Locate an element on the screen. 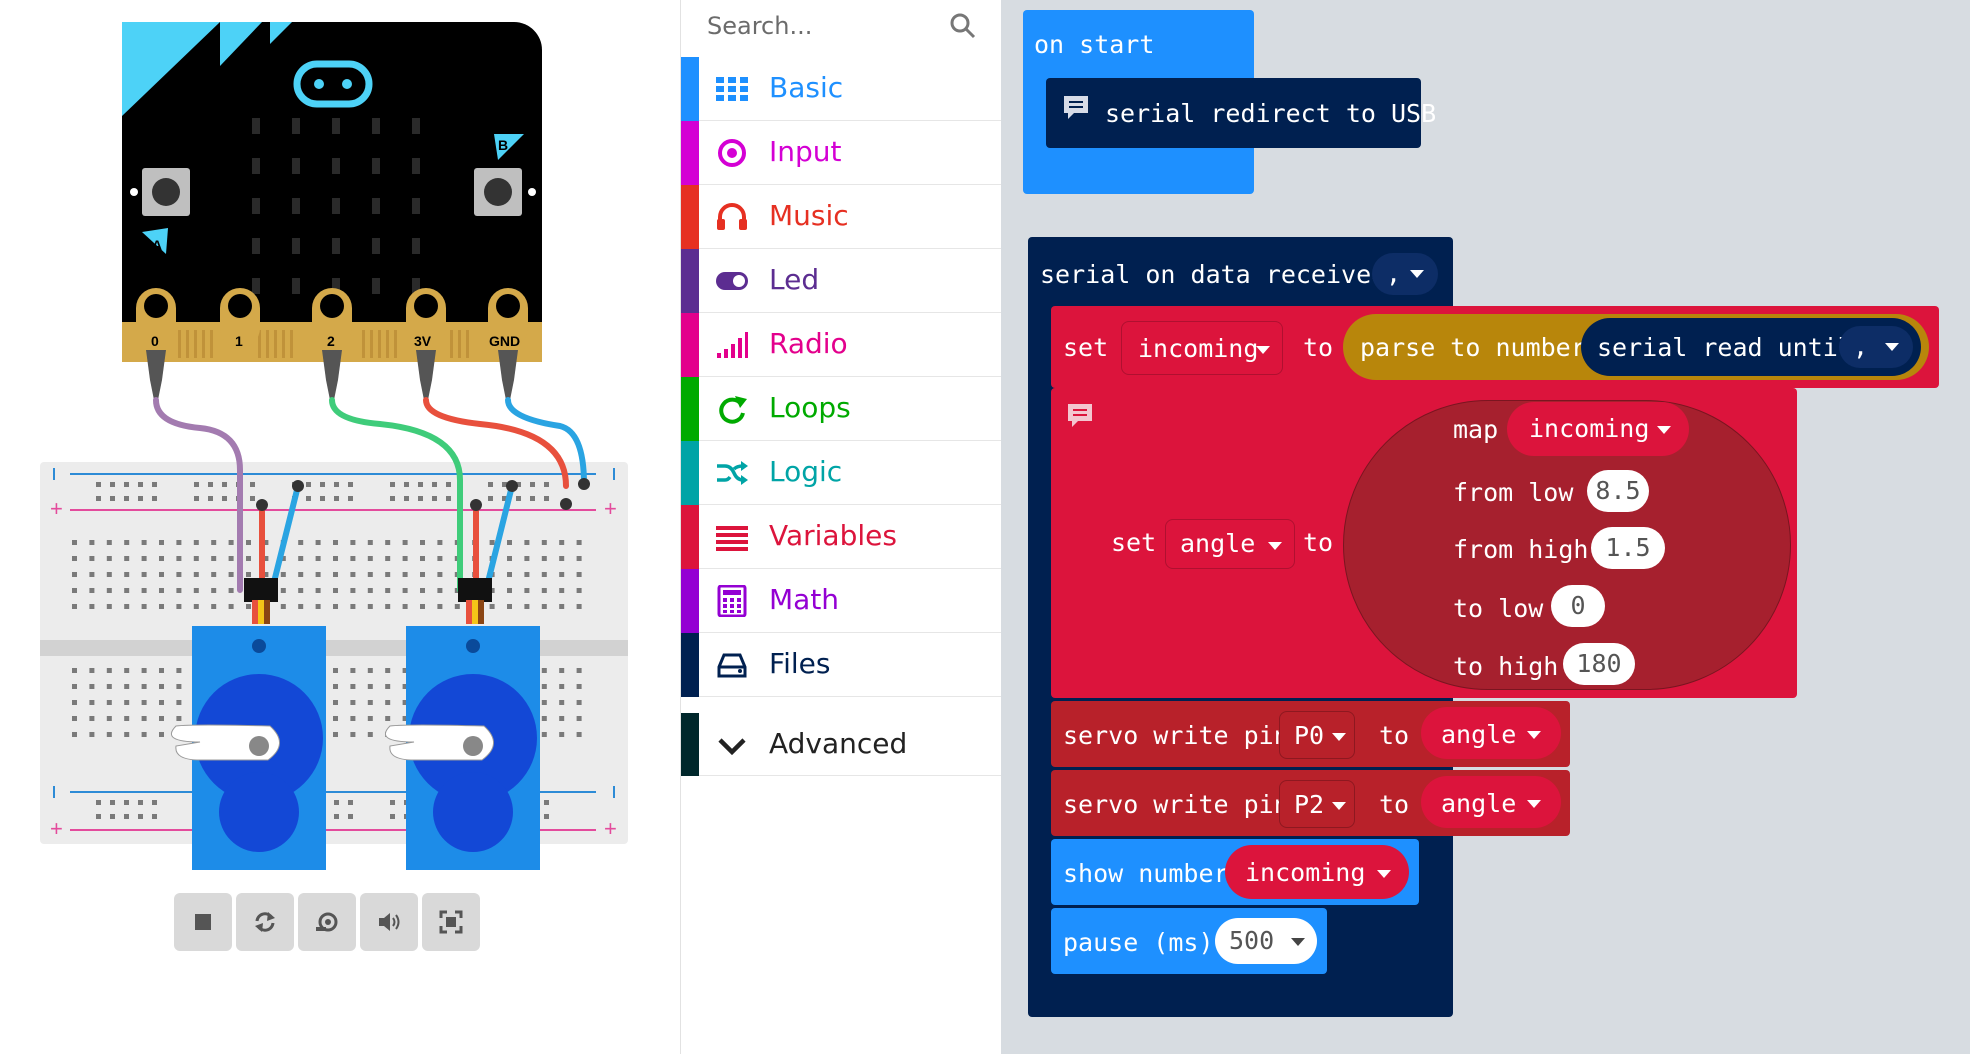 This screenshot has width=1970, height=1058. category-label: Input is located at coordinates (805, 151).